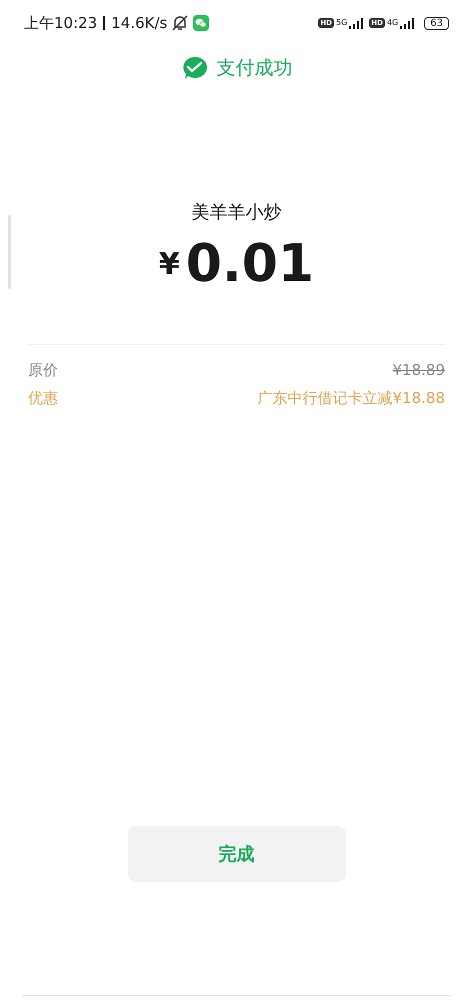 The height and width of the screenshot is (1000, 473). What do you see at coordinates (180, 23) in the screenshot?
I see `muted-bell-icon` at bounding box center [180, 23].